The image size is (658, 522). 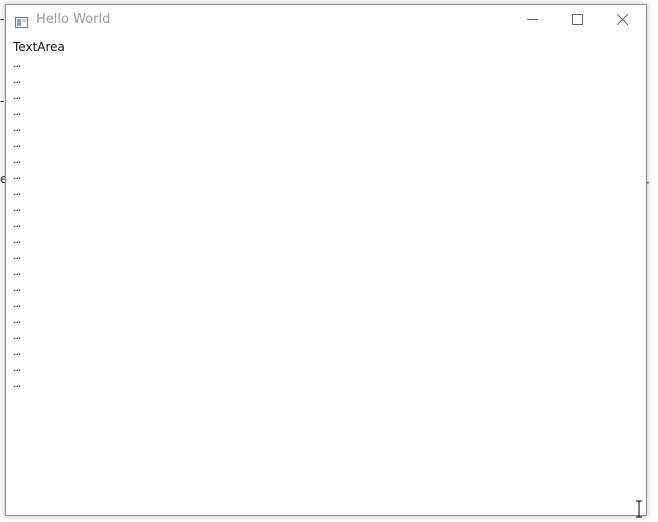 I want to click on minimize-icon, so click(x=532, y=19).